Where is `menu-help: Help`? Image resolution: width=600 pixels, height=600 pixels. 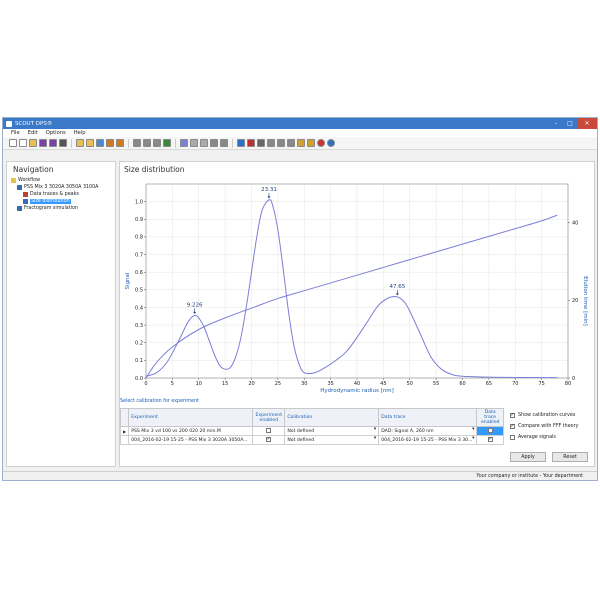
menu-help: Help is located at coordinates (80, 133).